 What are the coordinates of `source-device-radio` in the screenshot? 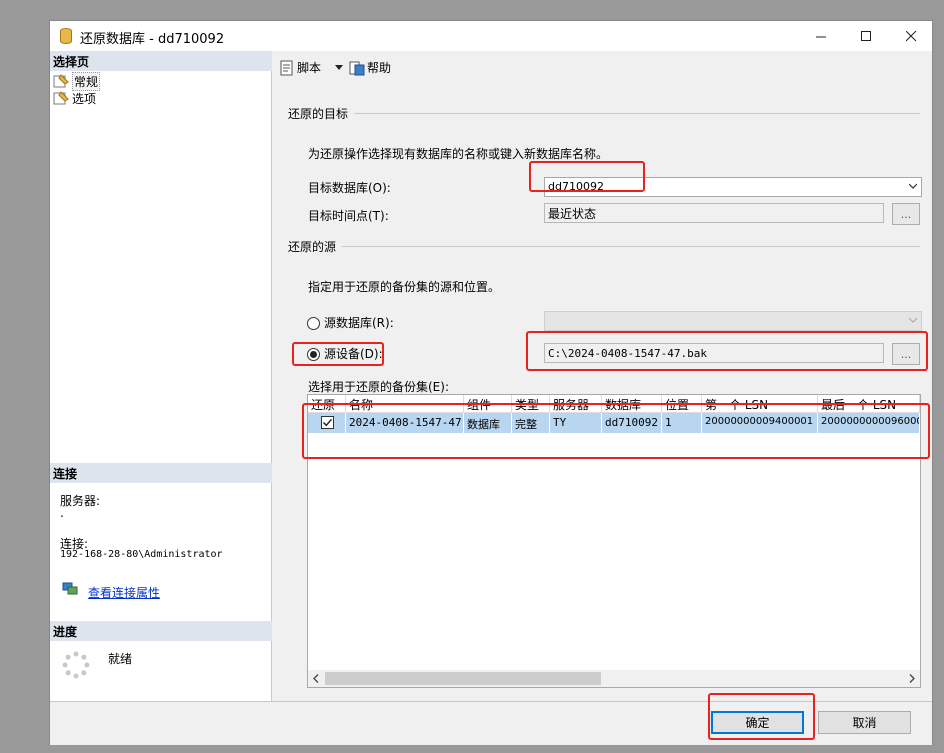 It's located at (313, 354).